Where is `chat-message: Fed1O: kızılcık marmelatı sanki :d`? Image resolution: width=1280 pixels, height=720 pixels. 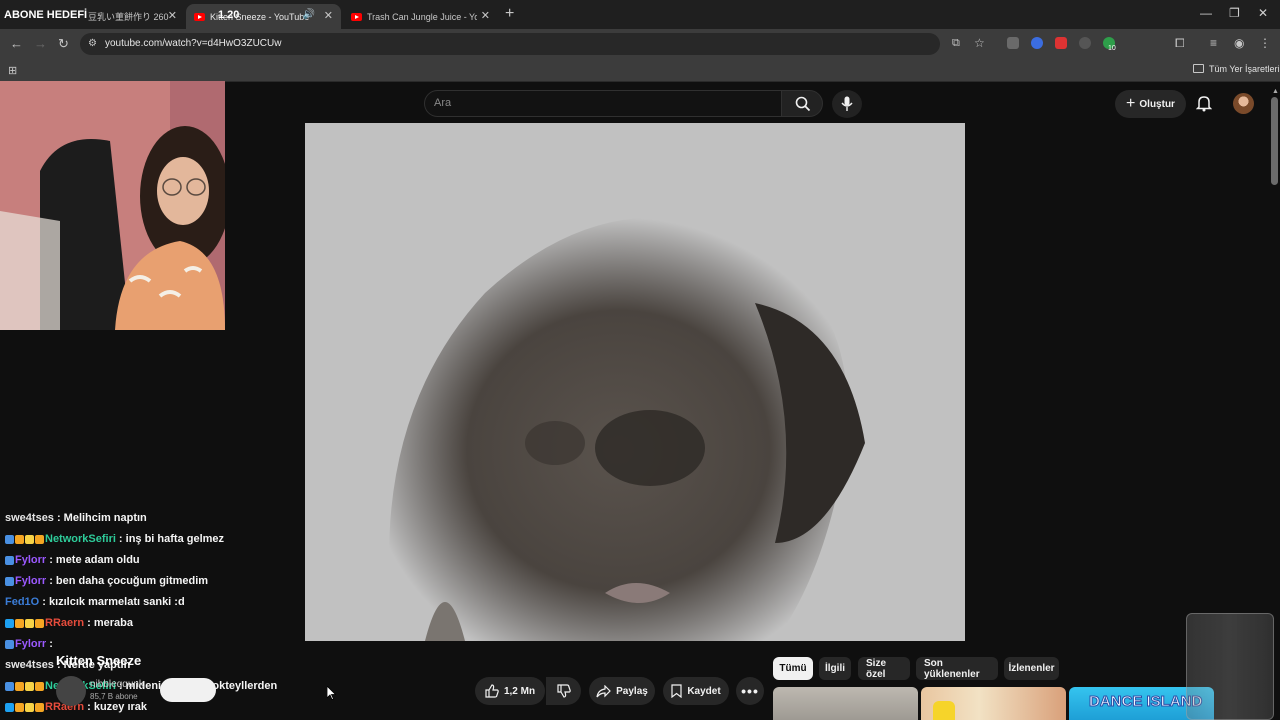 chat-message: Fed1O: kızılcık marmelatı sanki :d is located at coordinates (95, 602).